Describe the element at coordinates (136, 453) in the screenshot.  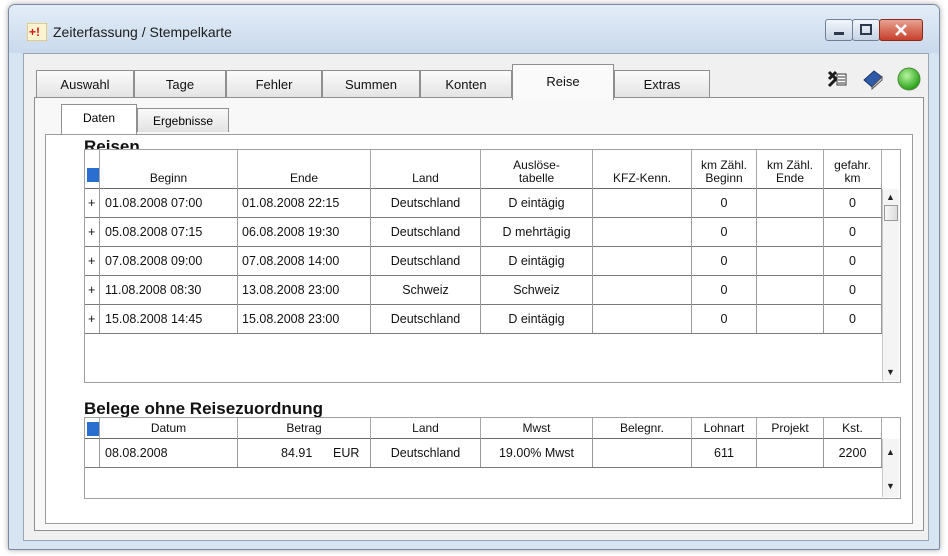
I see `beleg-datum: 08.08.2008` at that location.